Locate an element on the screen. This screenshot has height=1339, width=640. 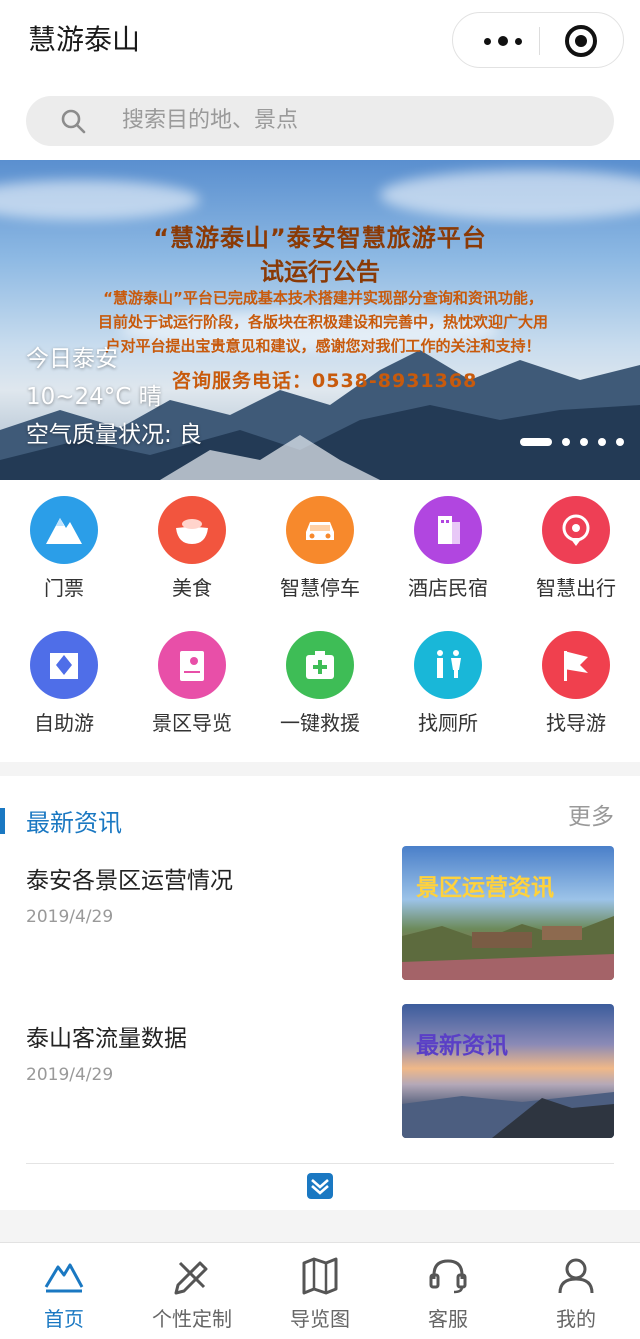
mini-program-capsule is located at coordinates (538, 40).